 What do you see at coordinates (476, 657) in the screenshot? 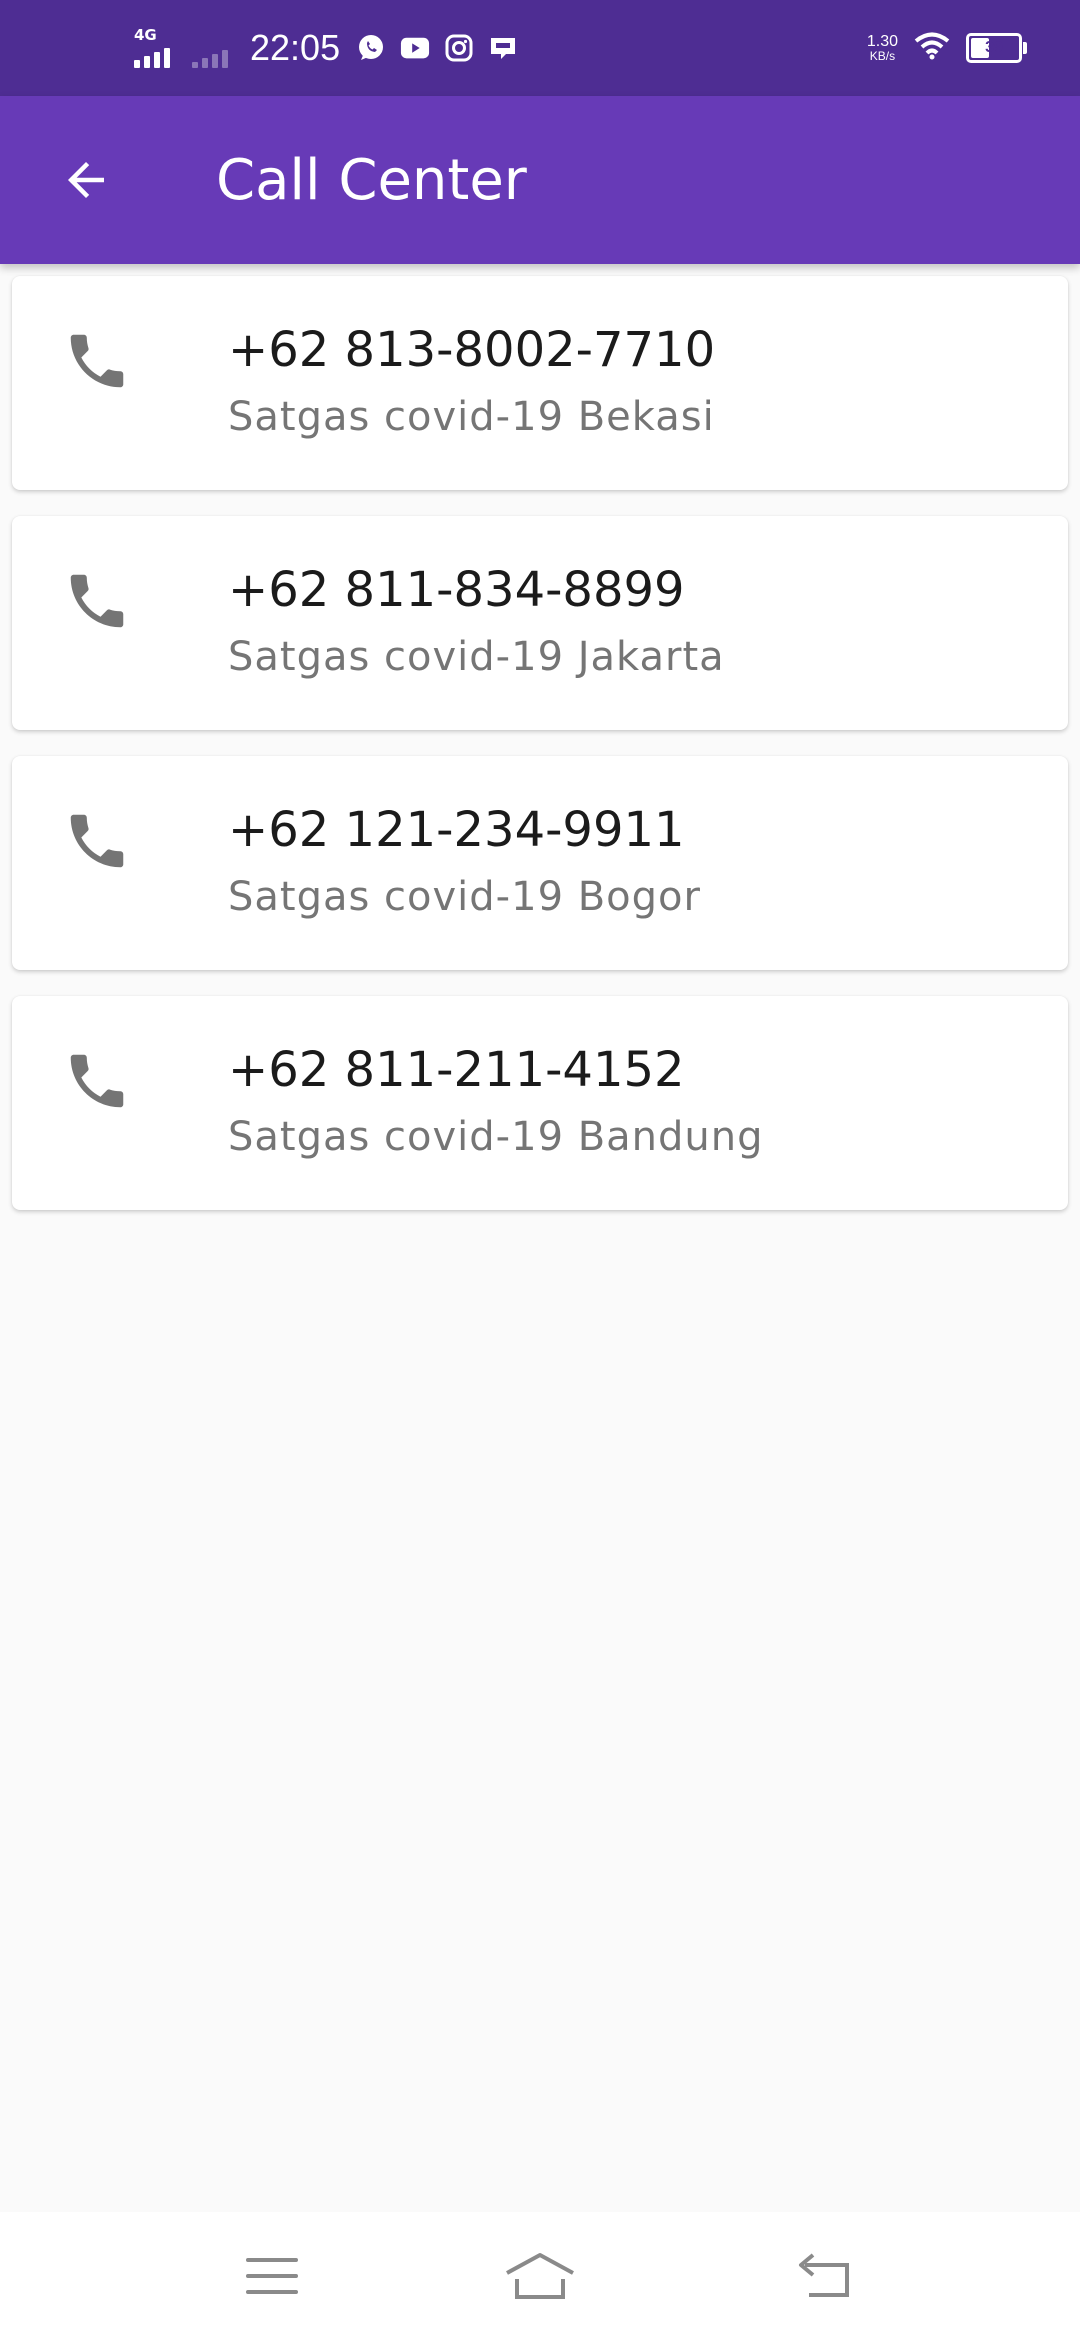
I see `contact-label: Satgas covid-19 Jakarta` at bounding box center [476, 657].